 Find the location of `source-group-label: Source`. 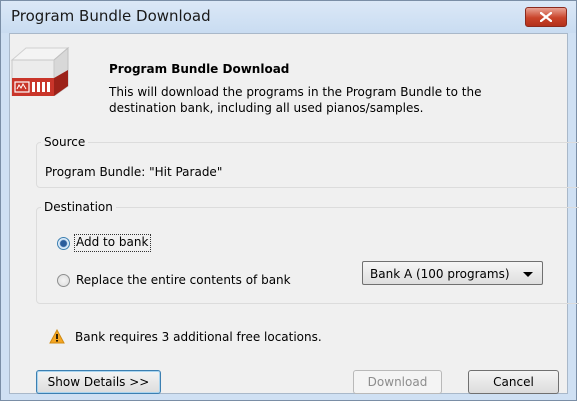

source-group-label: Source is located at coordinates (65, 142).